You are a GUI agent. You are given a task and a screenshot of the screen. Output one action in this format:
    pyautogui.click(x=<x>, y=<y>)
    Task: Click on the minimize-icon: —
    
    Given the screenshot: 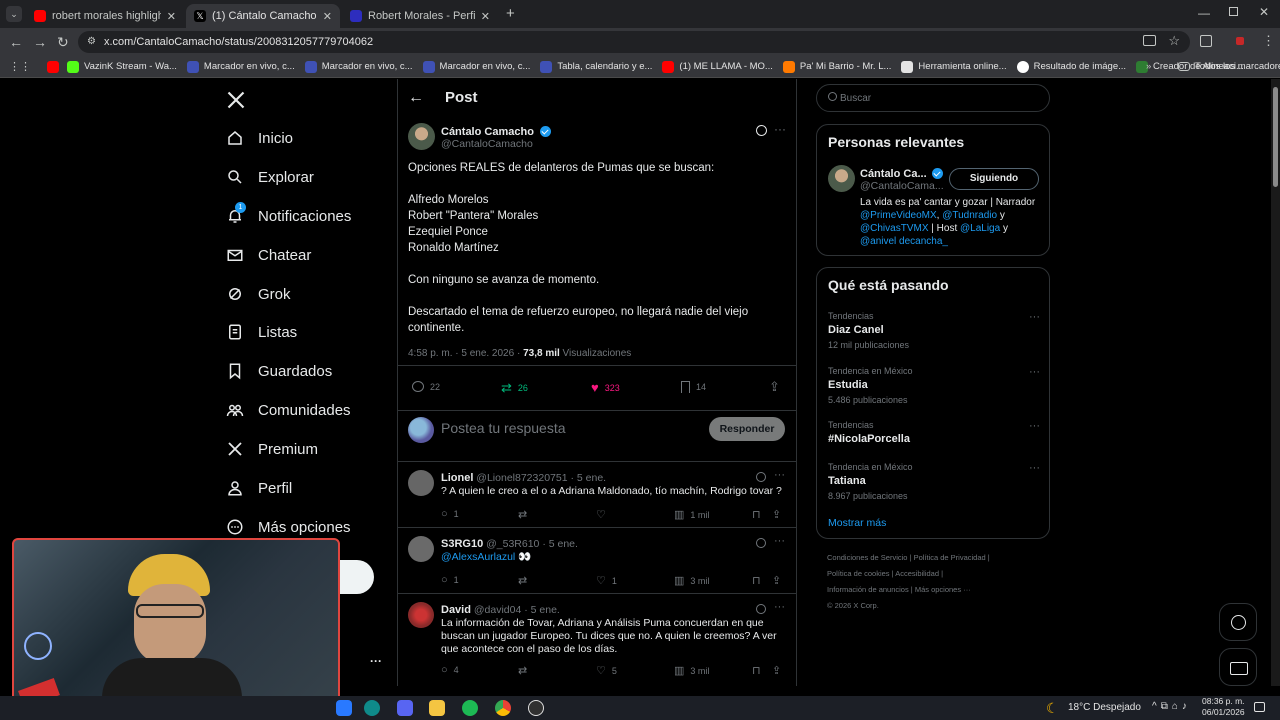 What is the action you would take?
    pyautogui.click(x=1204, y=13)
    